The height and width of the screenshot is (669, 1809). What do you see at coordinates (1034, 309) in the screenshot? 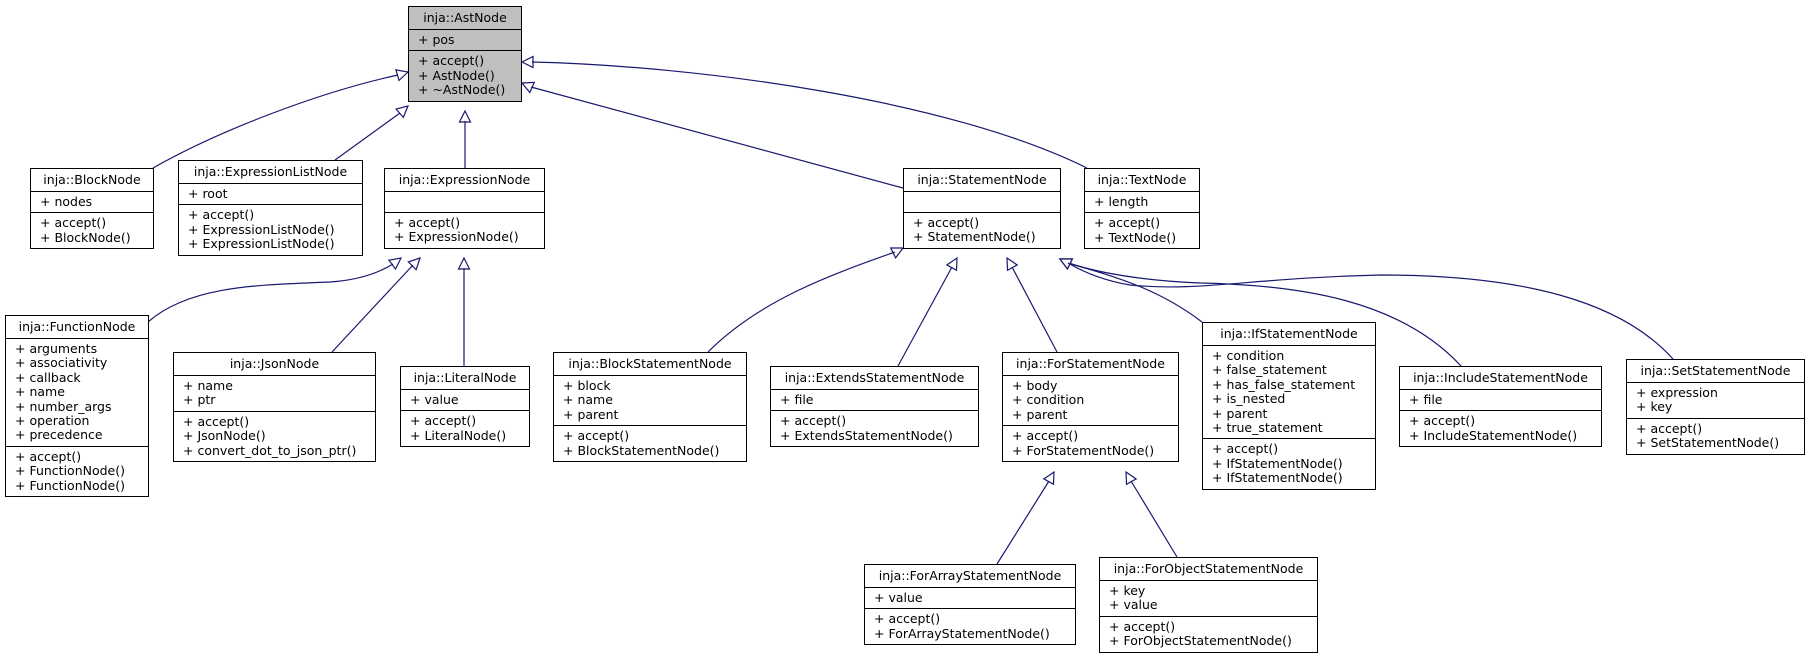
I see `inheritance-edge-forstatementnode` at bounding box center [1034, 309].